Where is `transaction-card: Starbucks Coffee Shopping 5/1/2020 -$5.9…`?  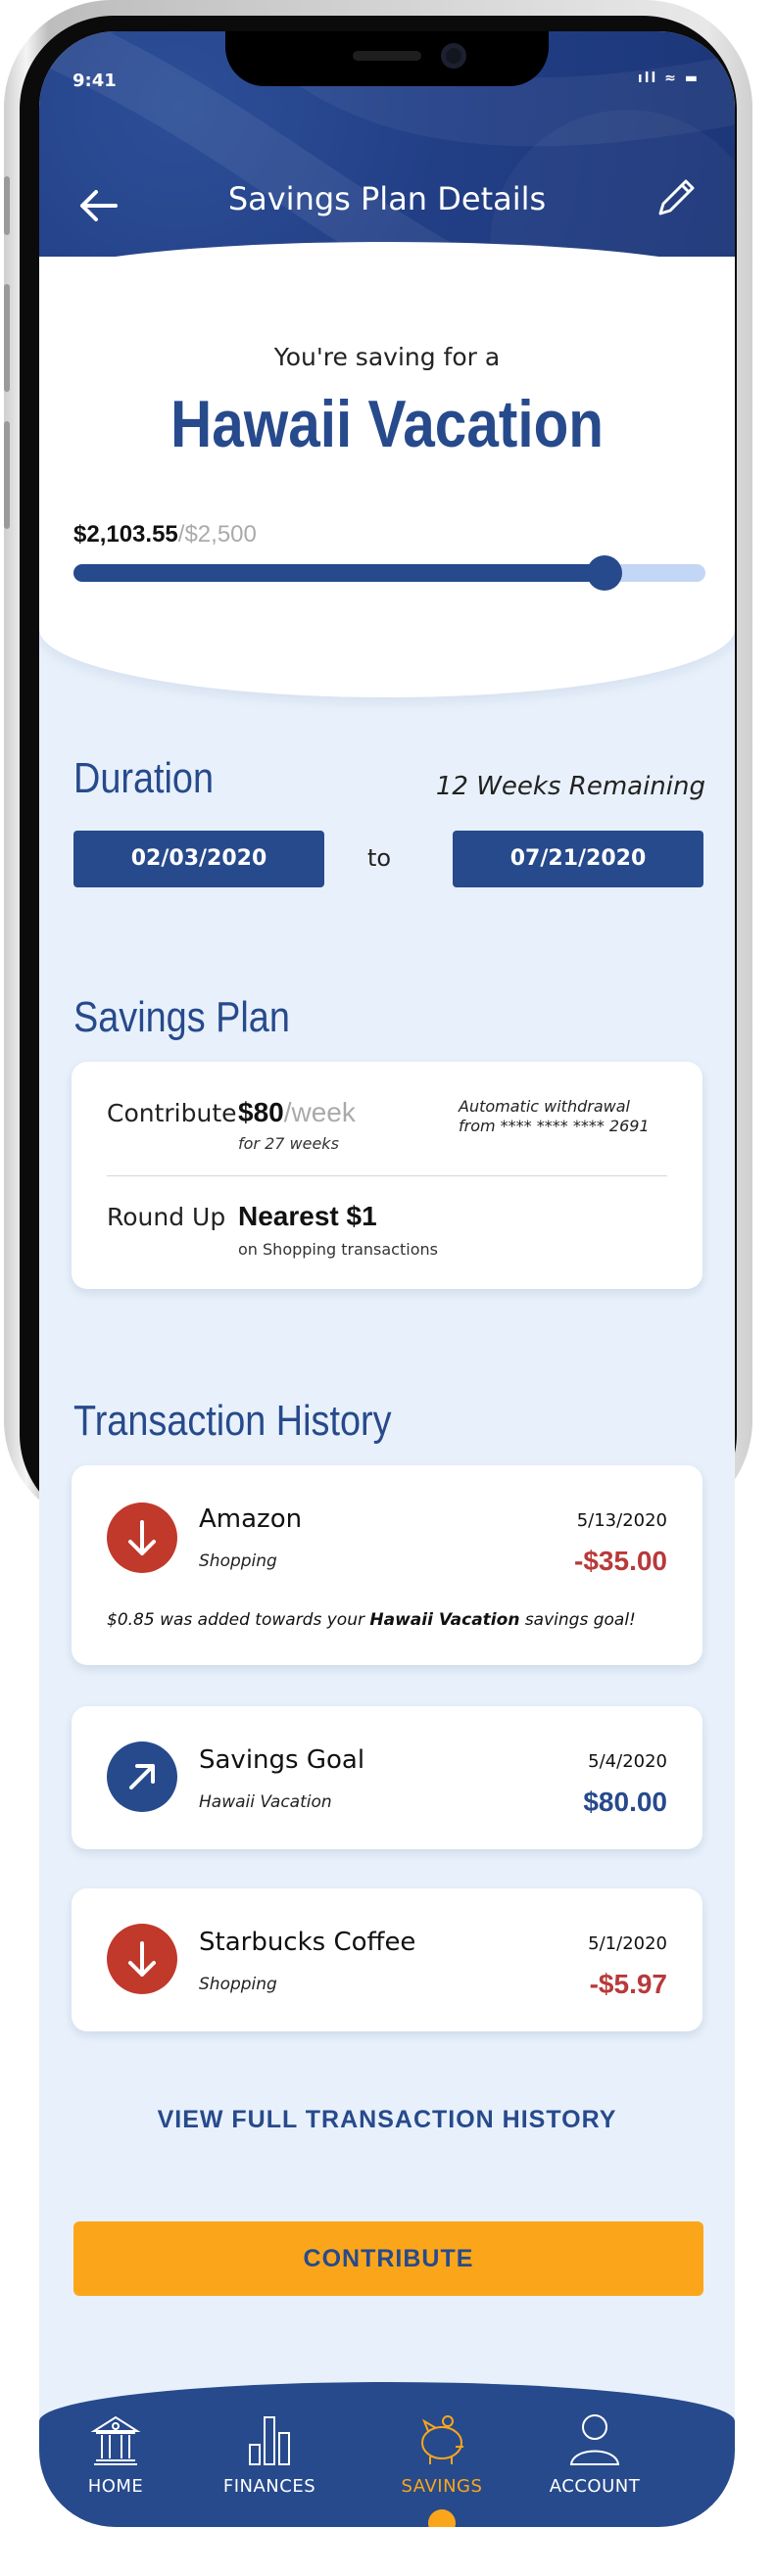
transaction-card: Starbucks Coffee Shopping 5/1/2020 -$5.9… is located at coordinates (387, 1959).